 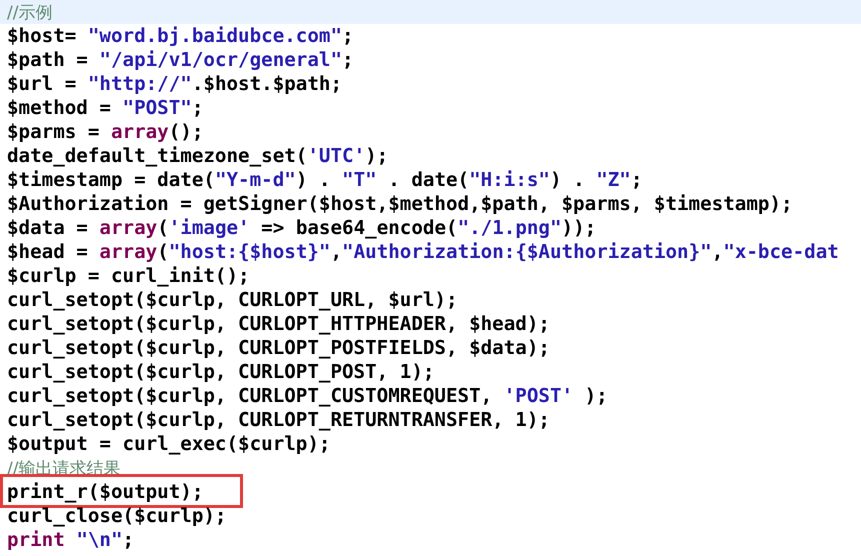 I want to click on code-line: $Authorization = getSigner($host,$method,$path, $parms, $timestamp);, so click(x=400, y=204).